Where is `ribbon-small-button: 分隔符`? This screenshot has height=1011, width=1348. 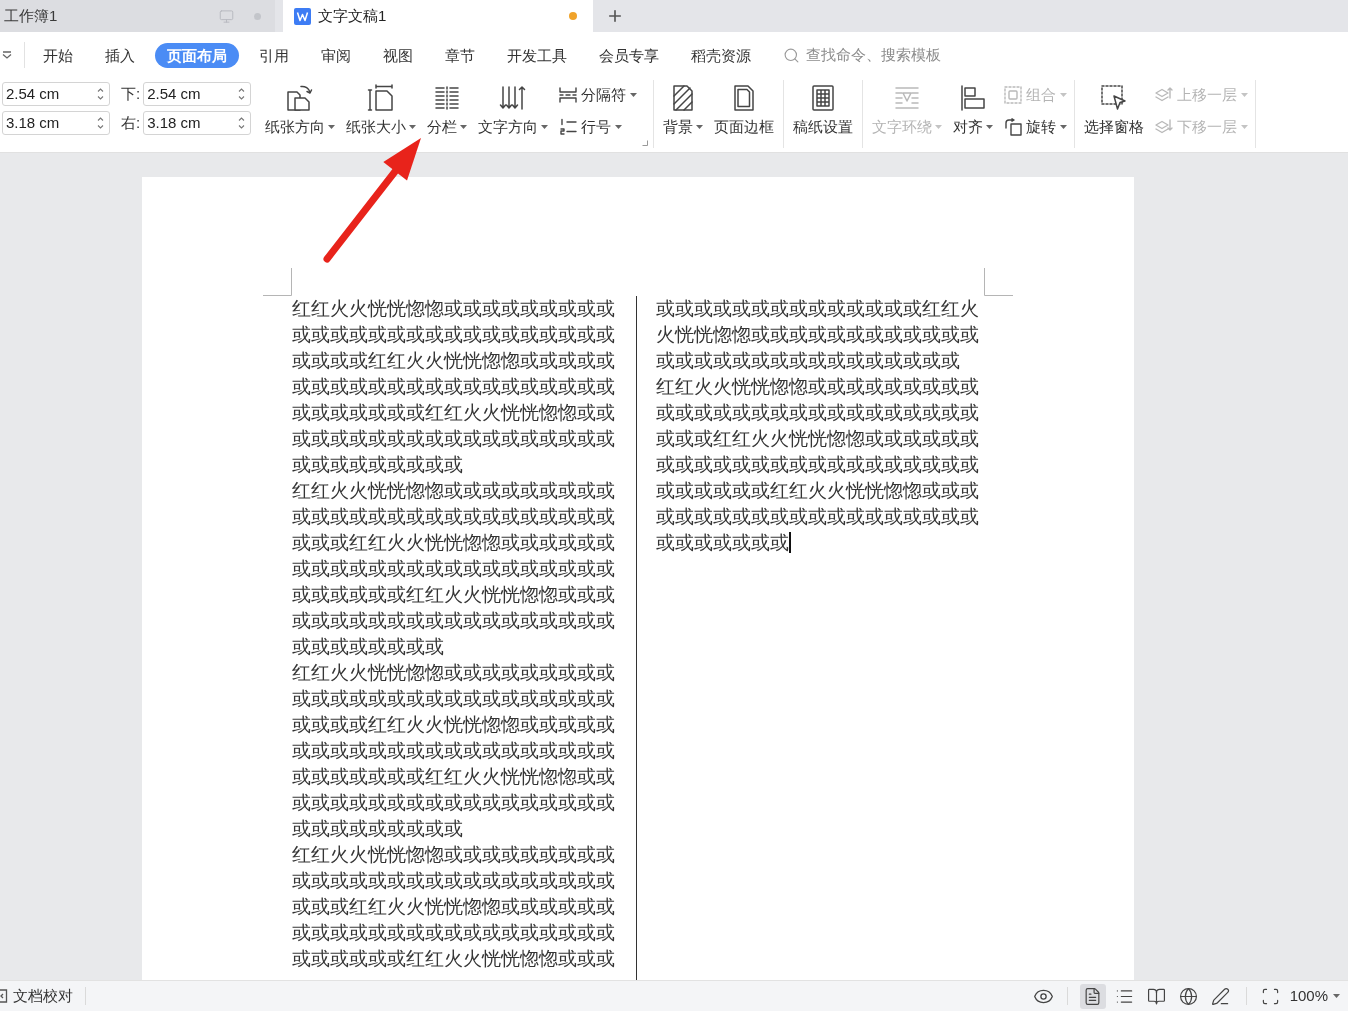 ribbon-small-button: 分隔符 is located at coordinates (598, 95).